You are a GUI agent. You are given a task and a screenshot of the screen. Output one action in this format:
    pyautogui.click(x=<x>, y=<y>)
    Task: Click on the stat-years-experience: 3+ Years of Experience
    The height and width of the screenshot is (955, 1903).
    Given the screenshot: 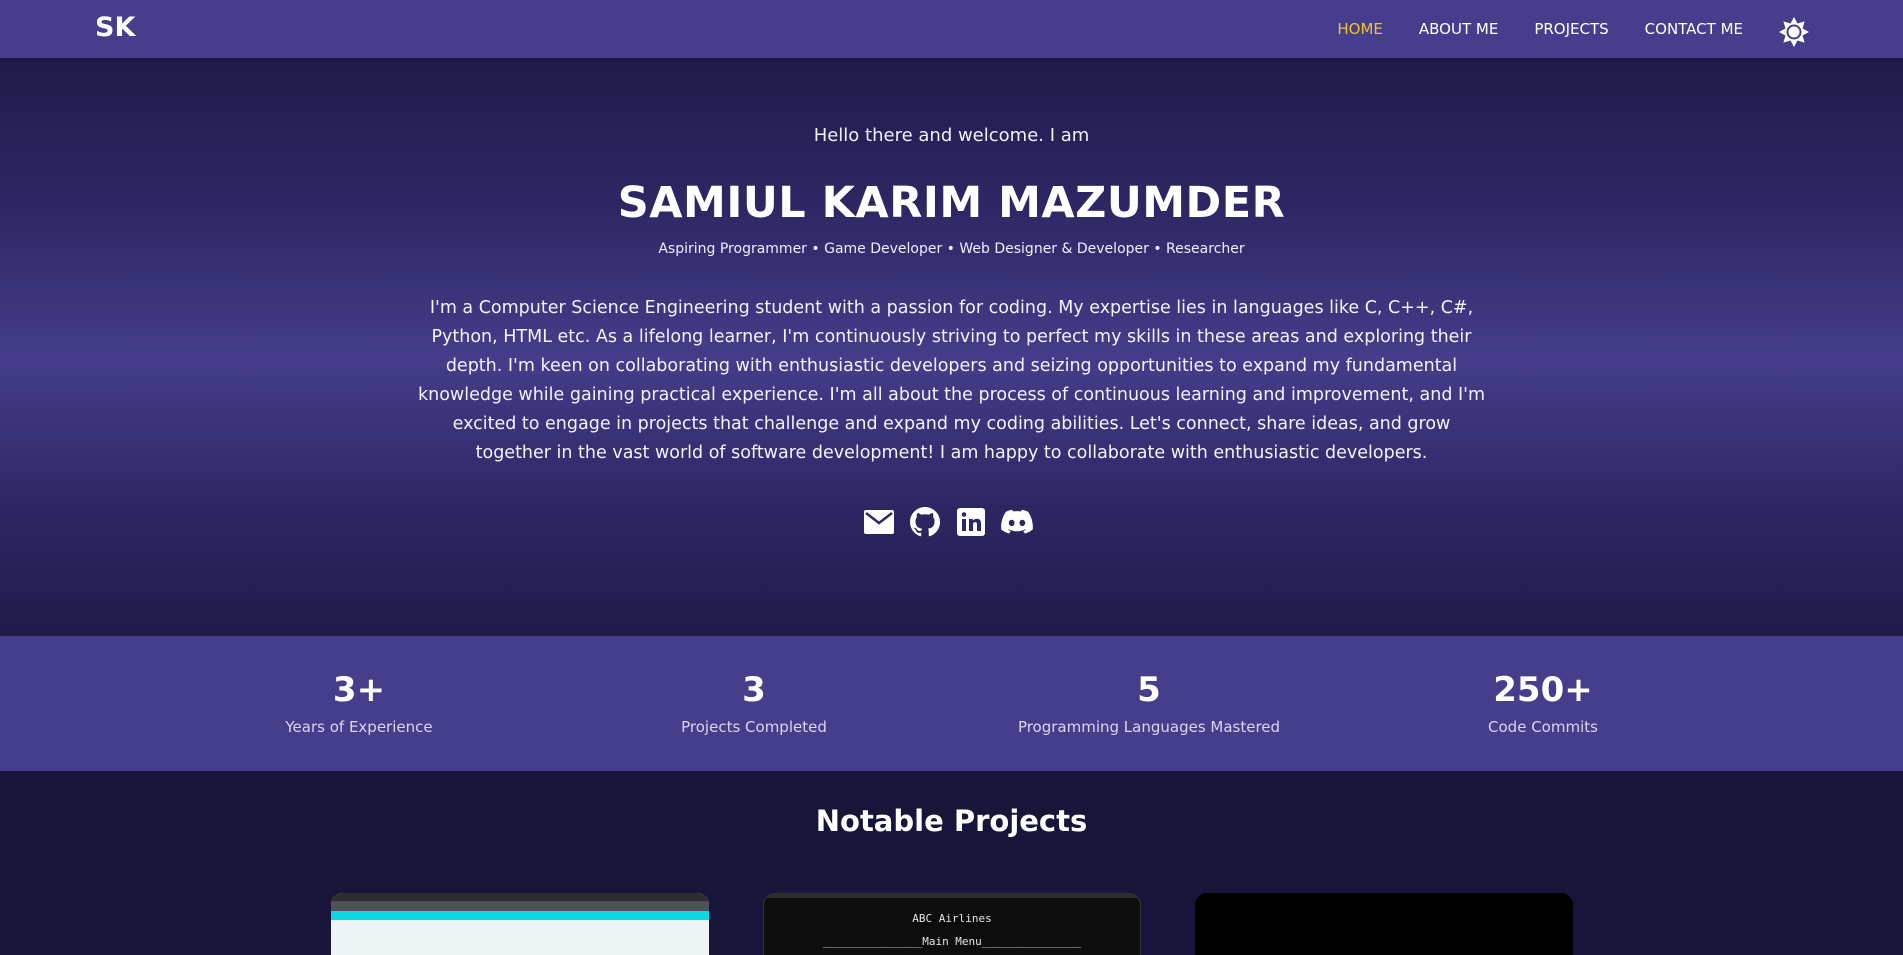 What is the action you would take?
    pyautogui.click(x=359, y=686)
    